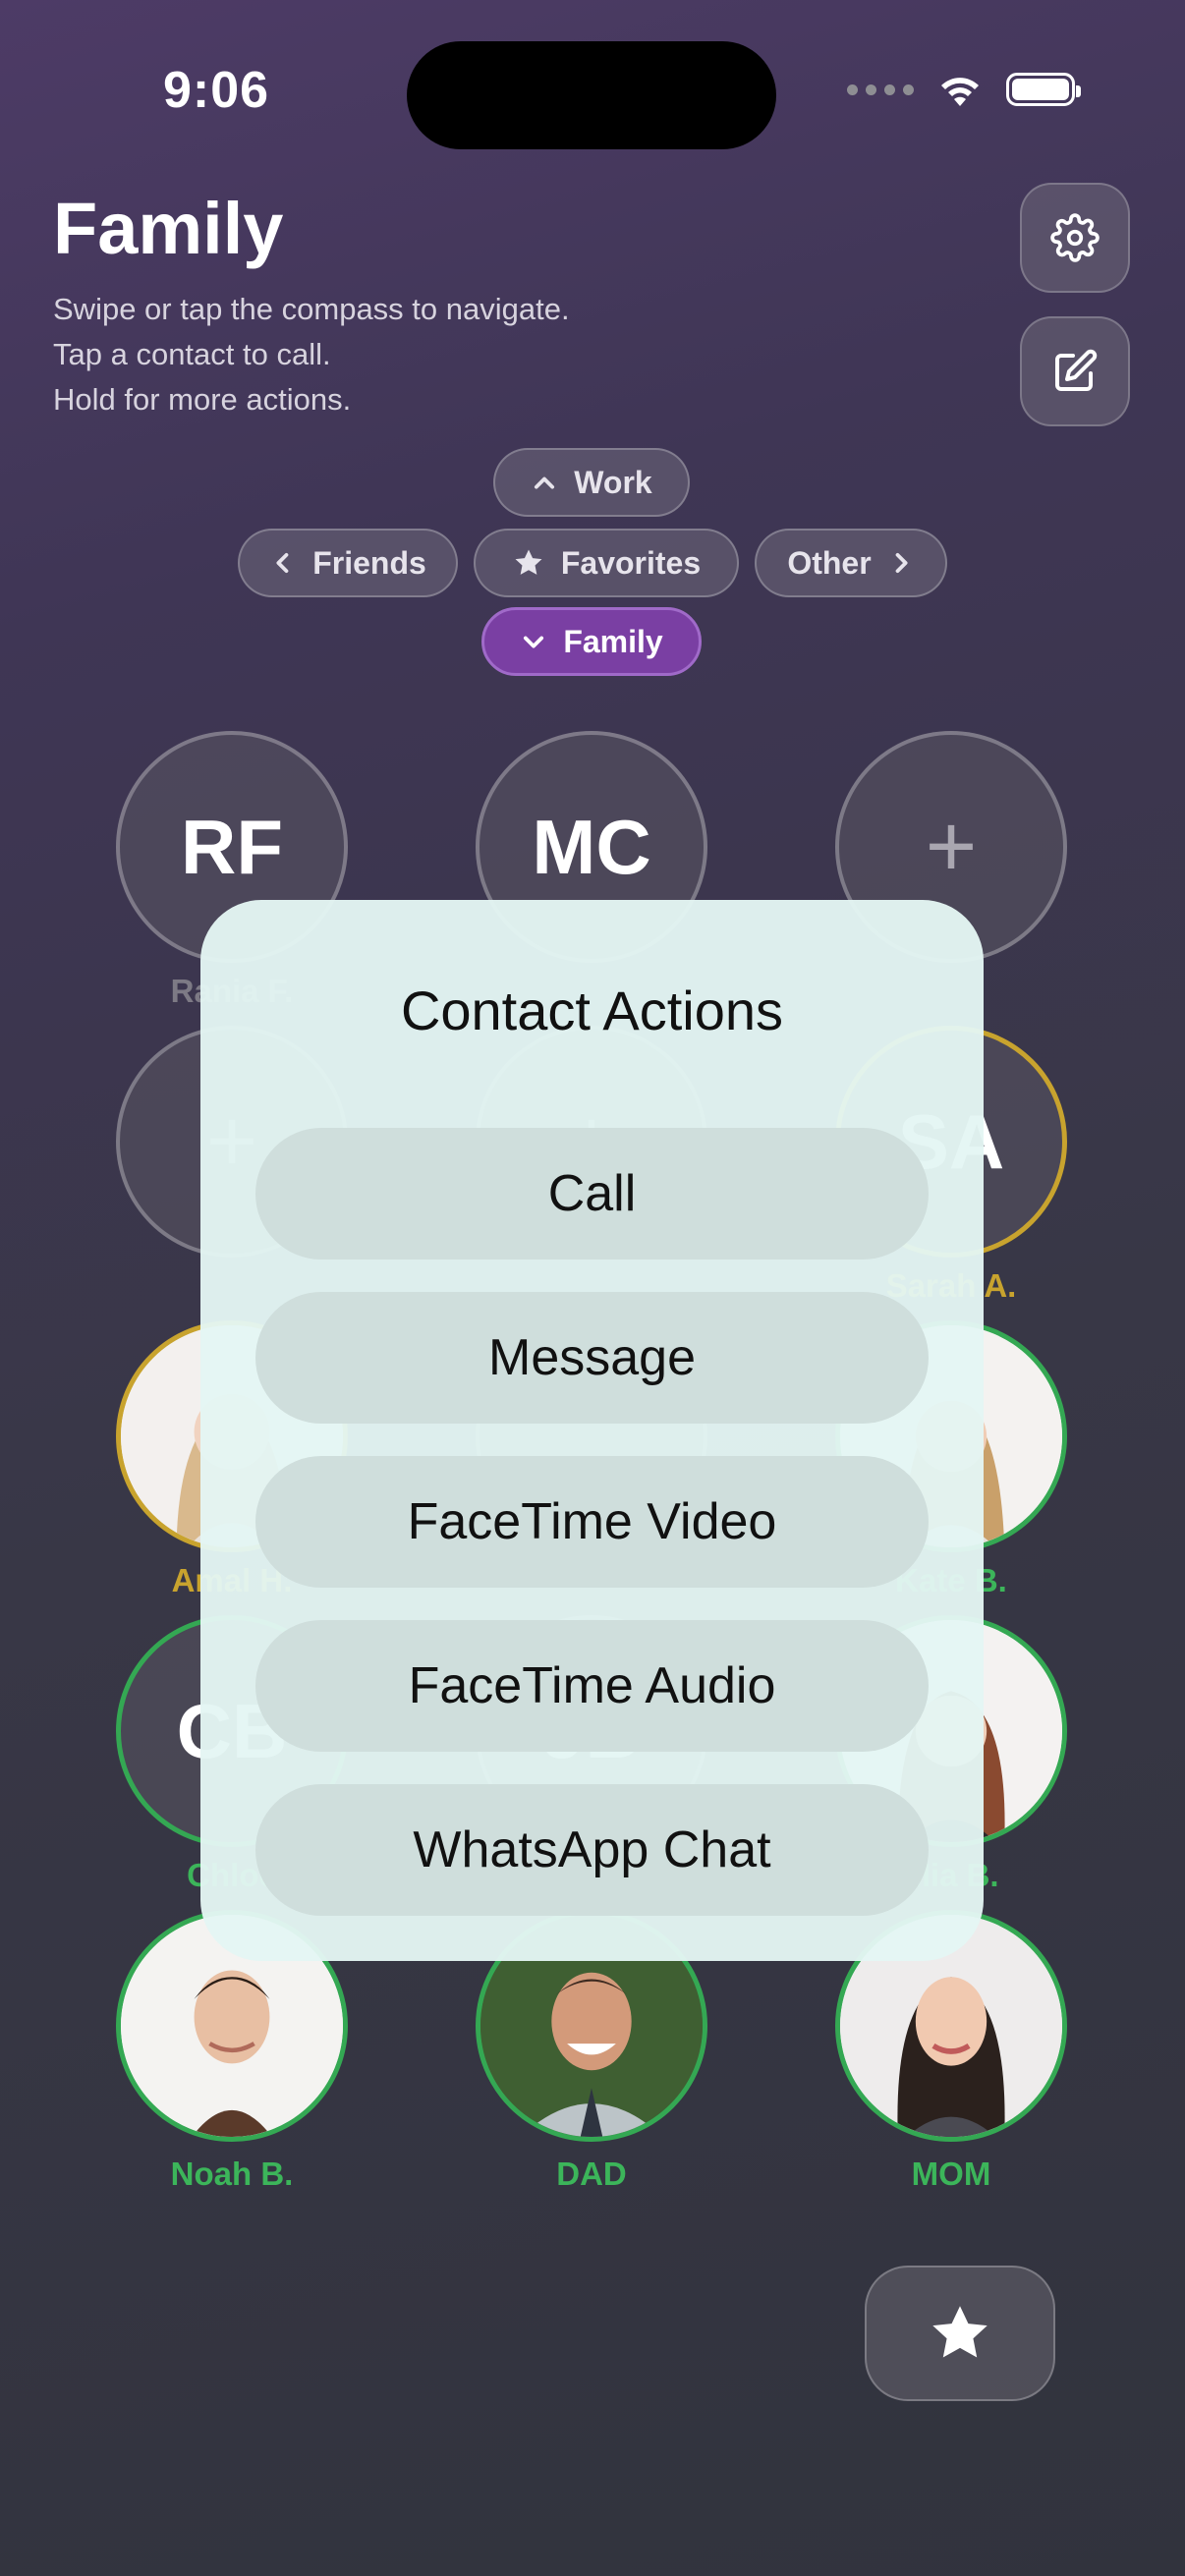 Image resolution: width=1185 pixels, height=2576 pixels. I want to click on plus-icon: +, so click(952, 846).